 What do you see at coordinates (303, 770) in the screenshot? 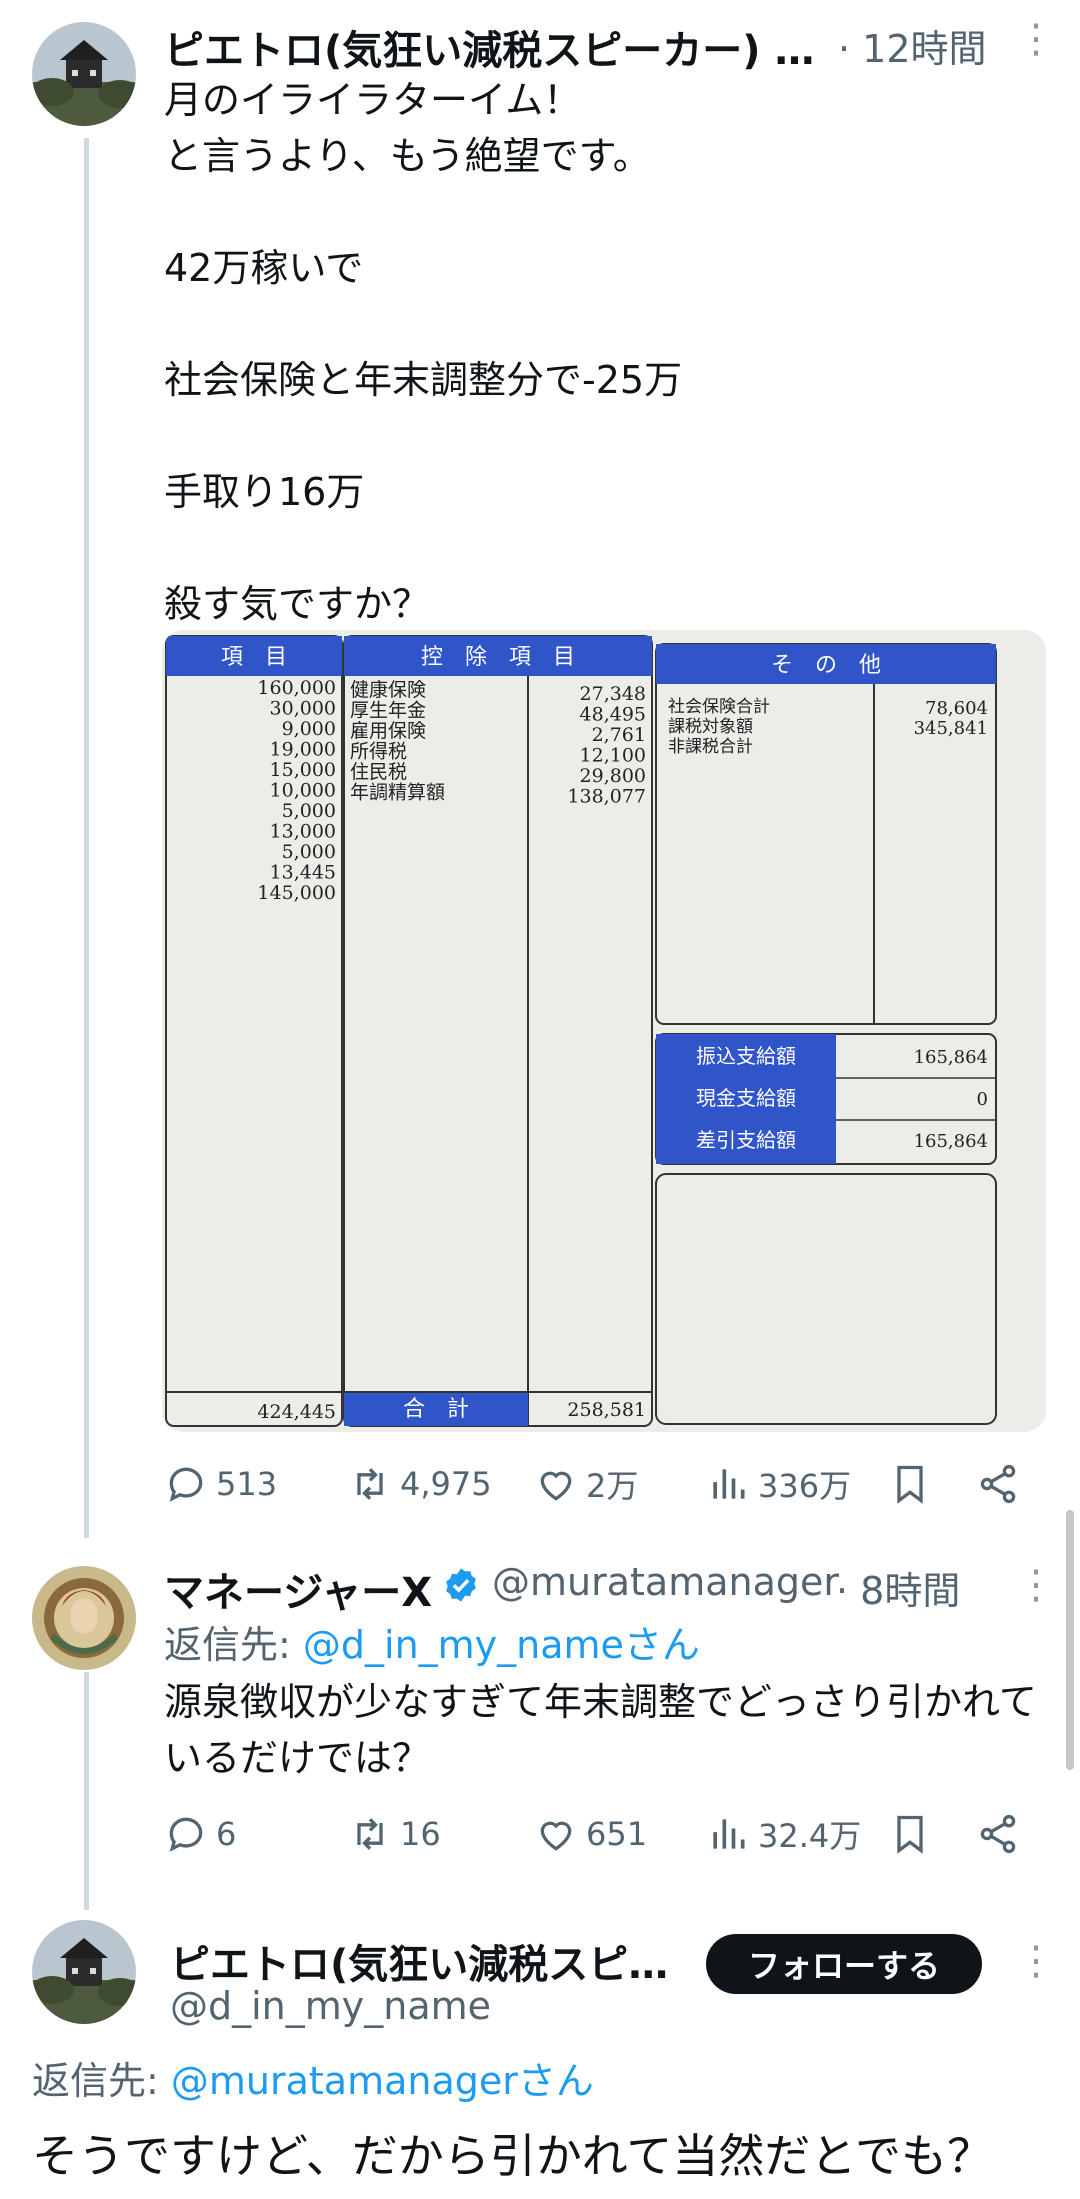
I see `slip-earning-value: 15,000` at bounding box center [303, 770].